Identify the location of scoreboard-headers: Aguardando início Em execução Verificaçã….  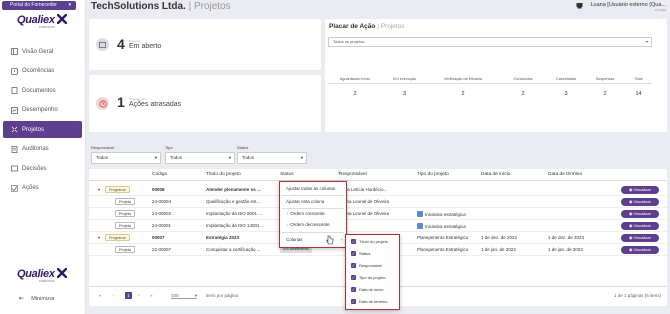
(490, 80).